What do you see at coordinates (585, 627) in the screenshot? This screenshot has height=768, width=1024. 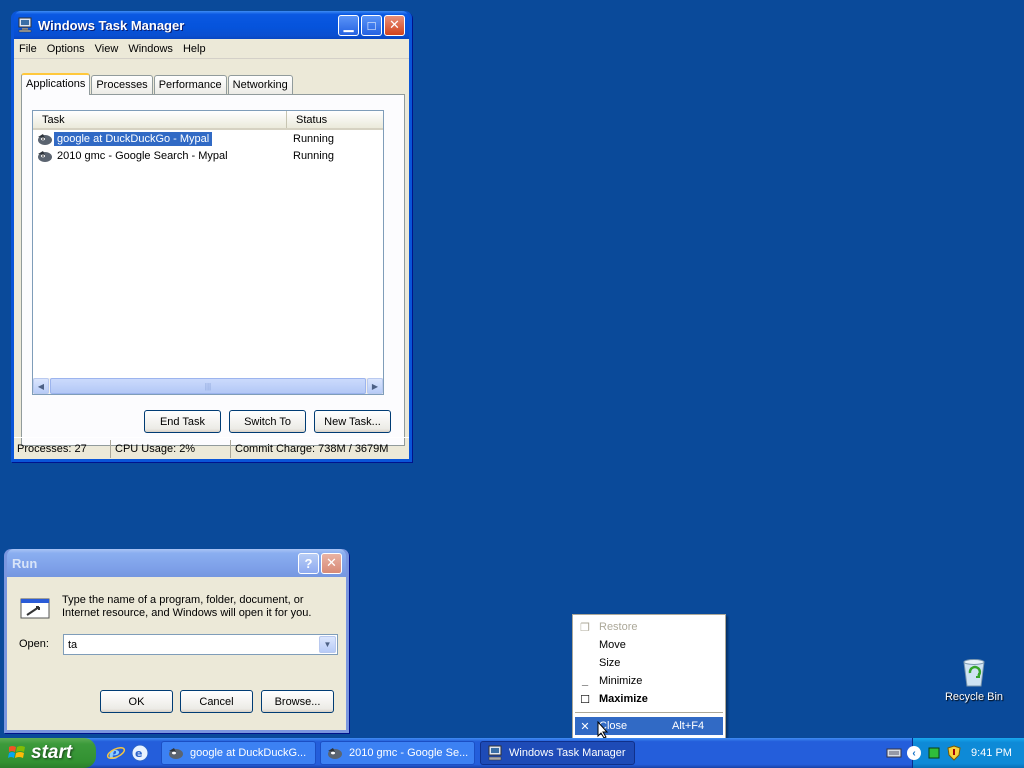 I see `restore-icon: ❐` at bounding box center [585, 627].